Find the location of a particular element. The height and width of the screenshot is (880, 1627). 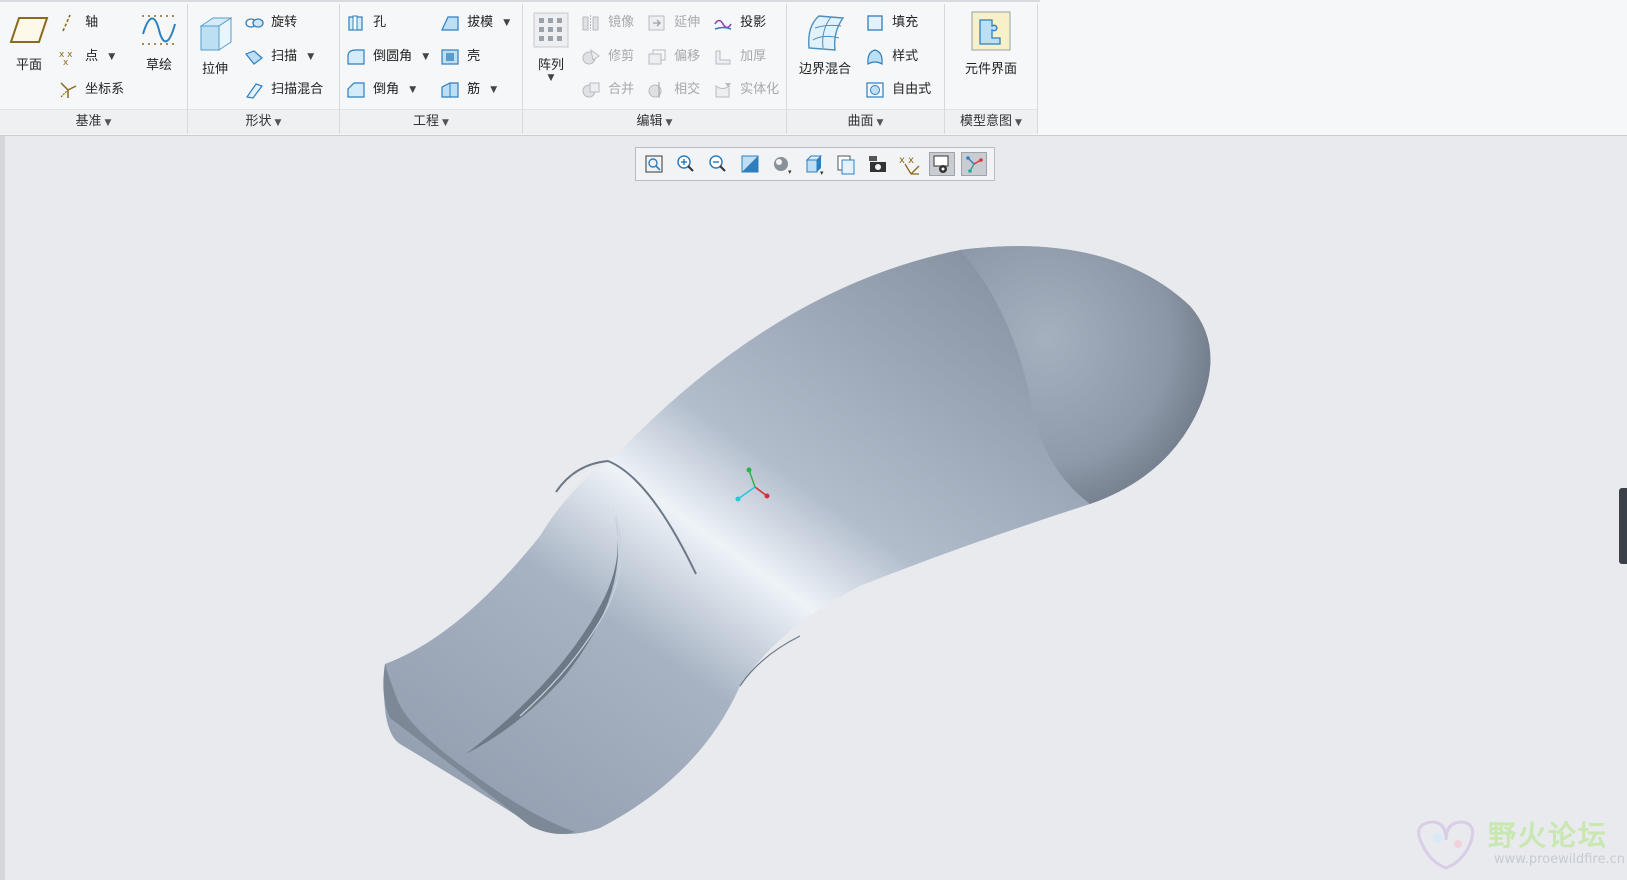

trim-label: 修剪 is located at coordinates (621, 56).